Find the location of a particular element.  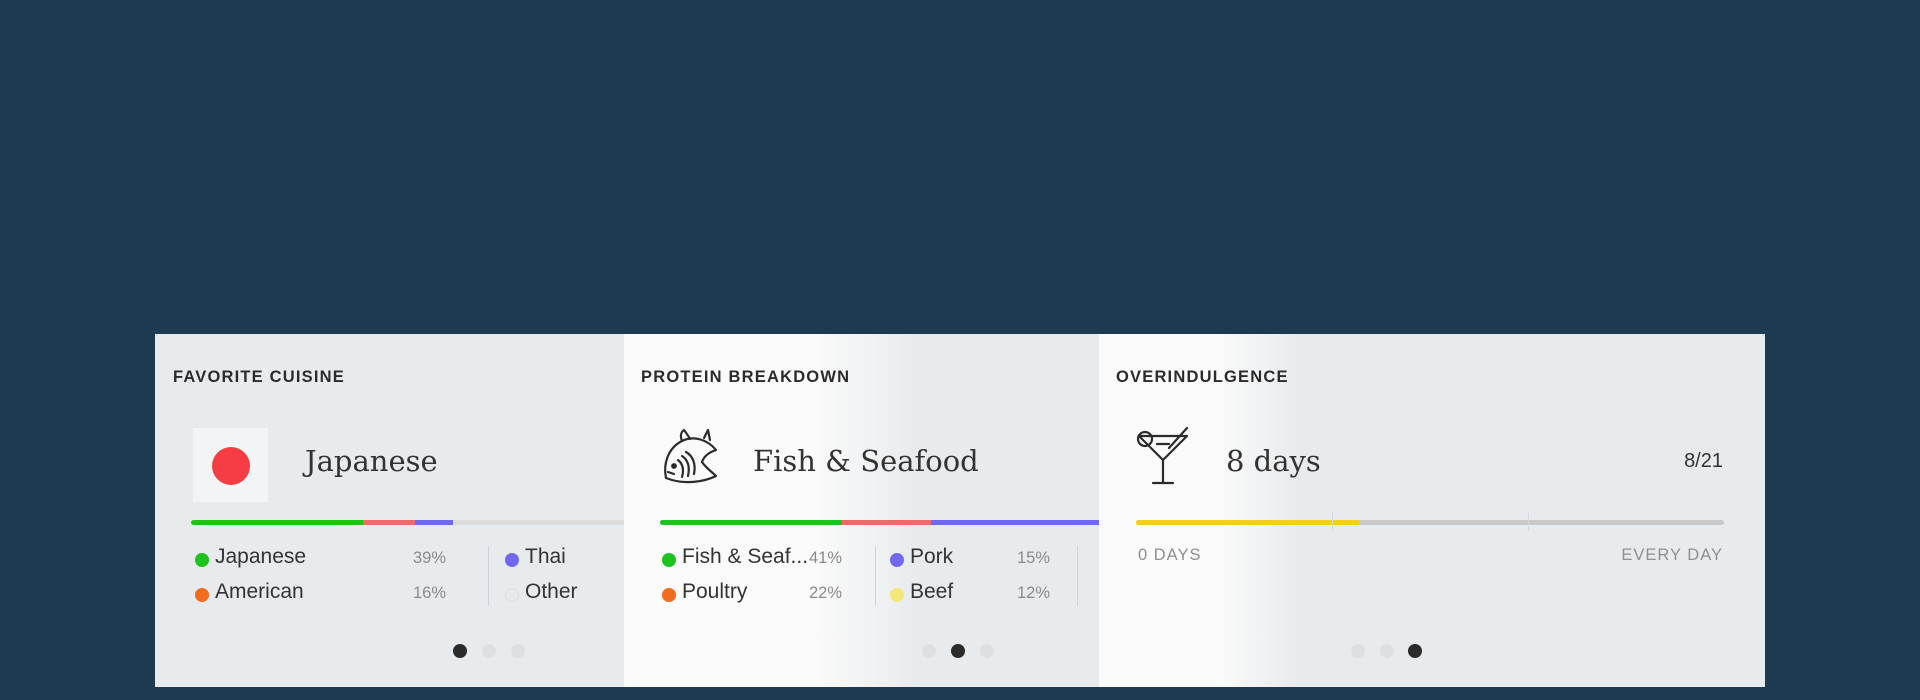

max-label: EVERY DAY is located at coordinates (1672, 555).